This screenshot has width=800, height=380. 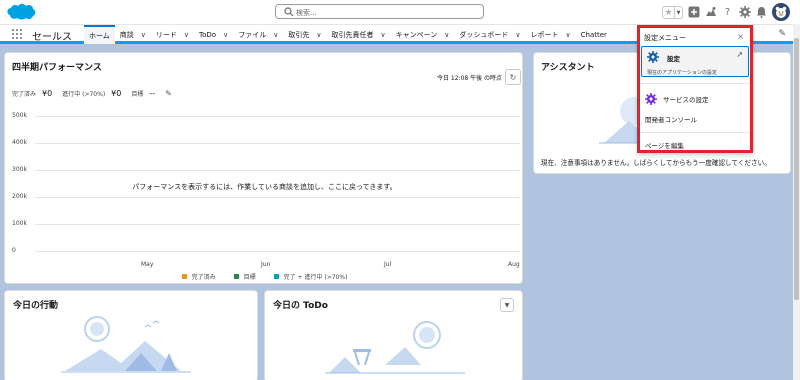 I want to click on open-value: ¥0, so click(x=116, y=93).